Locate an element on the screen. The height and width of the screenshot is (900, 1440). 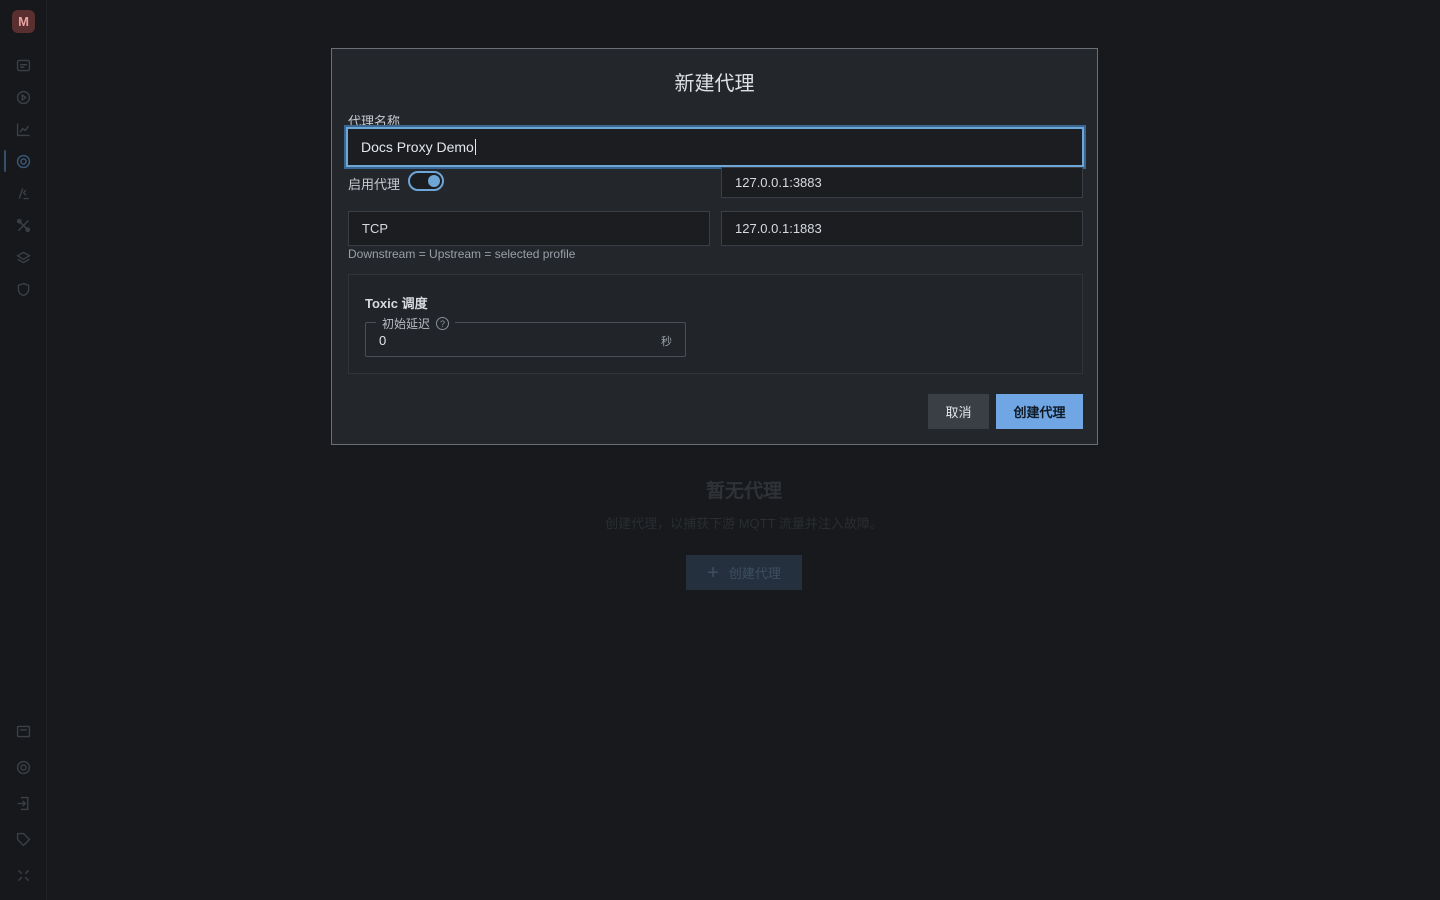
initial-delay-legend: 初始延迟 ? is located at coordinates (416, 323).